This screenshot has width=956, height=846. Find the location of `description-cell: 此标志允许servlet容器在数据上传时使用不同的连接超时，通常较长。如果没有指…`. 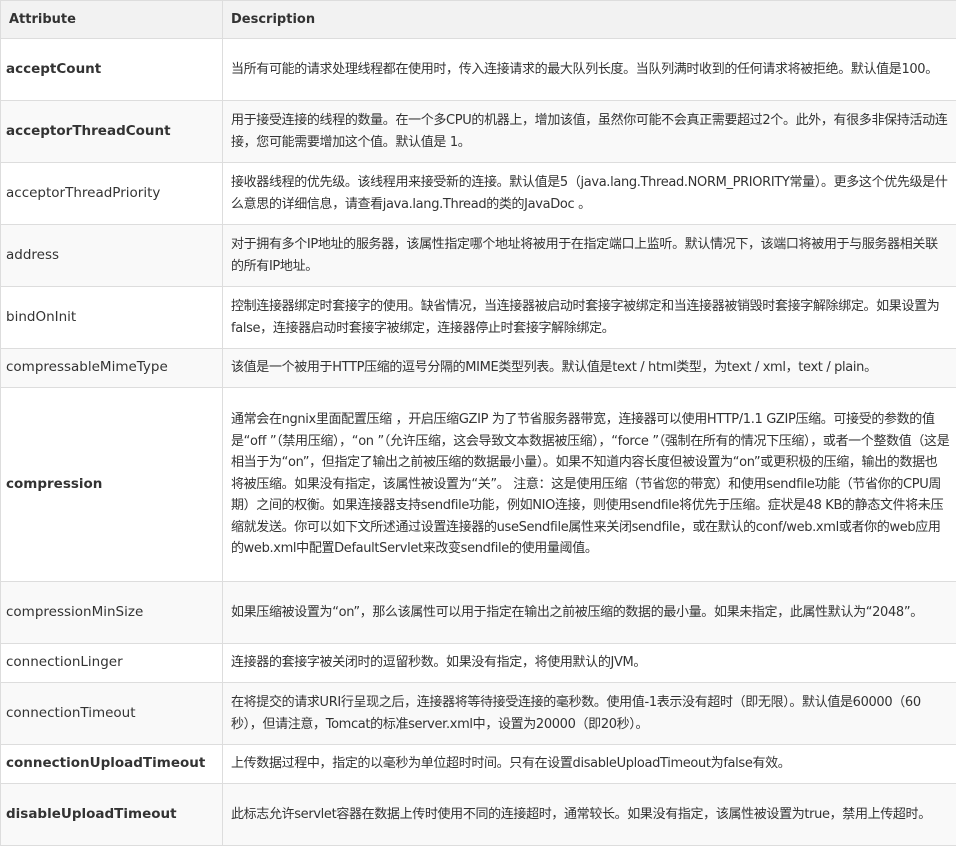

description-cell: 此标志允许servlet容器在数据上传时使用不同的连接超时，通常较长。如果没有指… is located at coordinates (589, 815).